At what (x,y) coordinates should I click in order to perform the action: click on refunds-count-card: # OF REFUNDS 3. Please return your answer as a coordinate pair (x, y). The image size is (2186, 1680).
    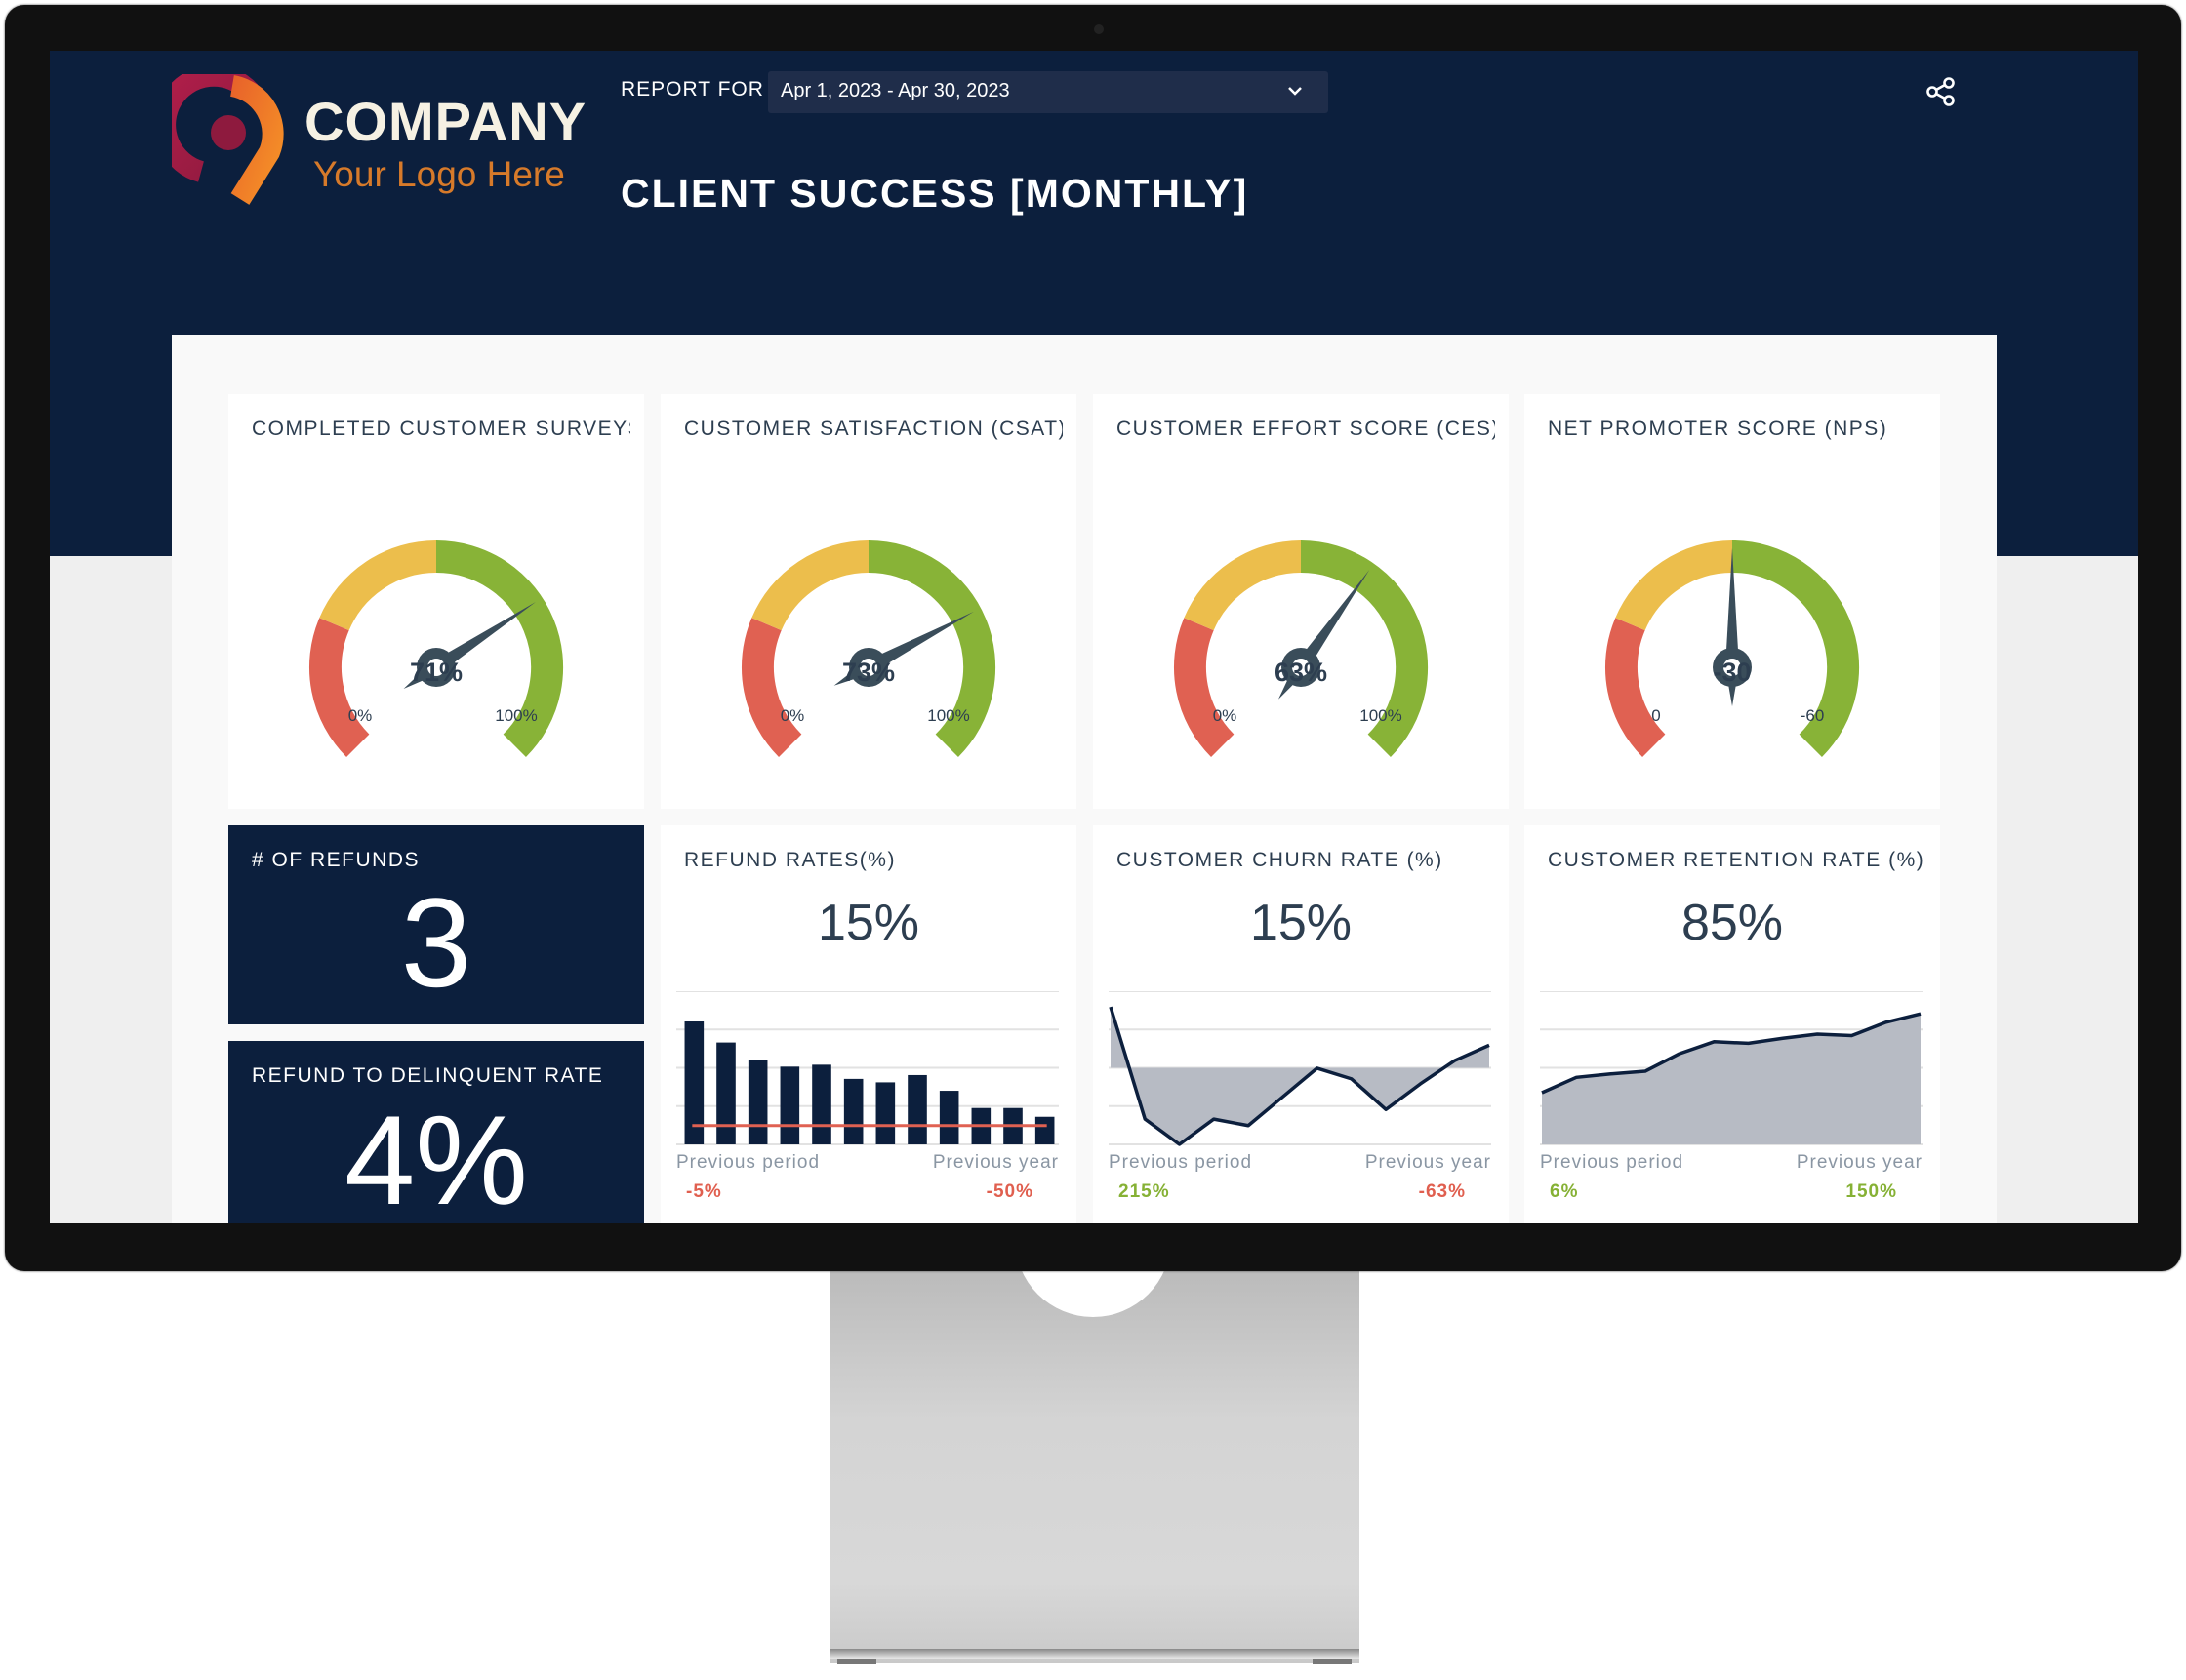
    Looking at the image, I should click on (436, 924).